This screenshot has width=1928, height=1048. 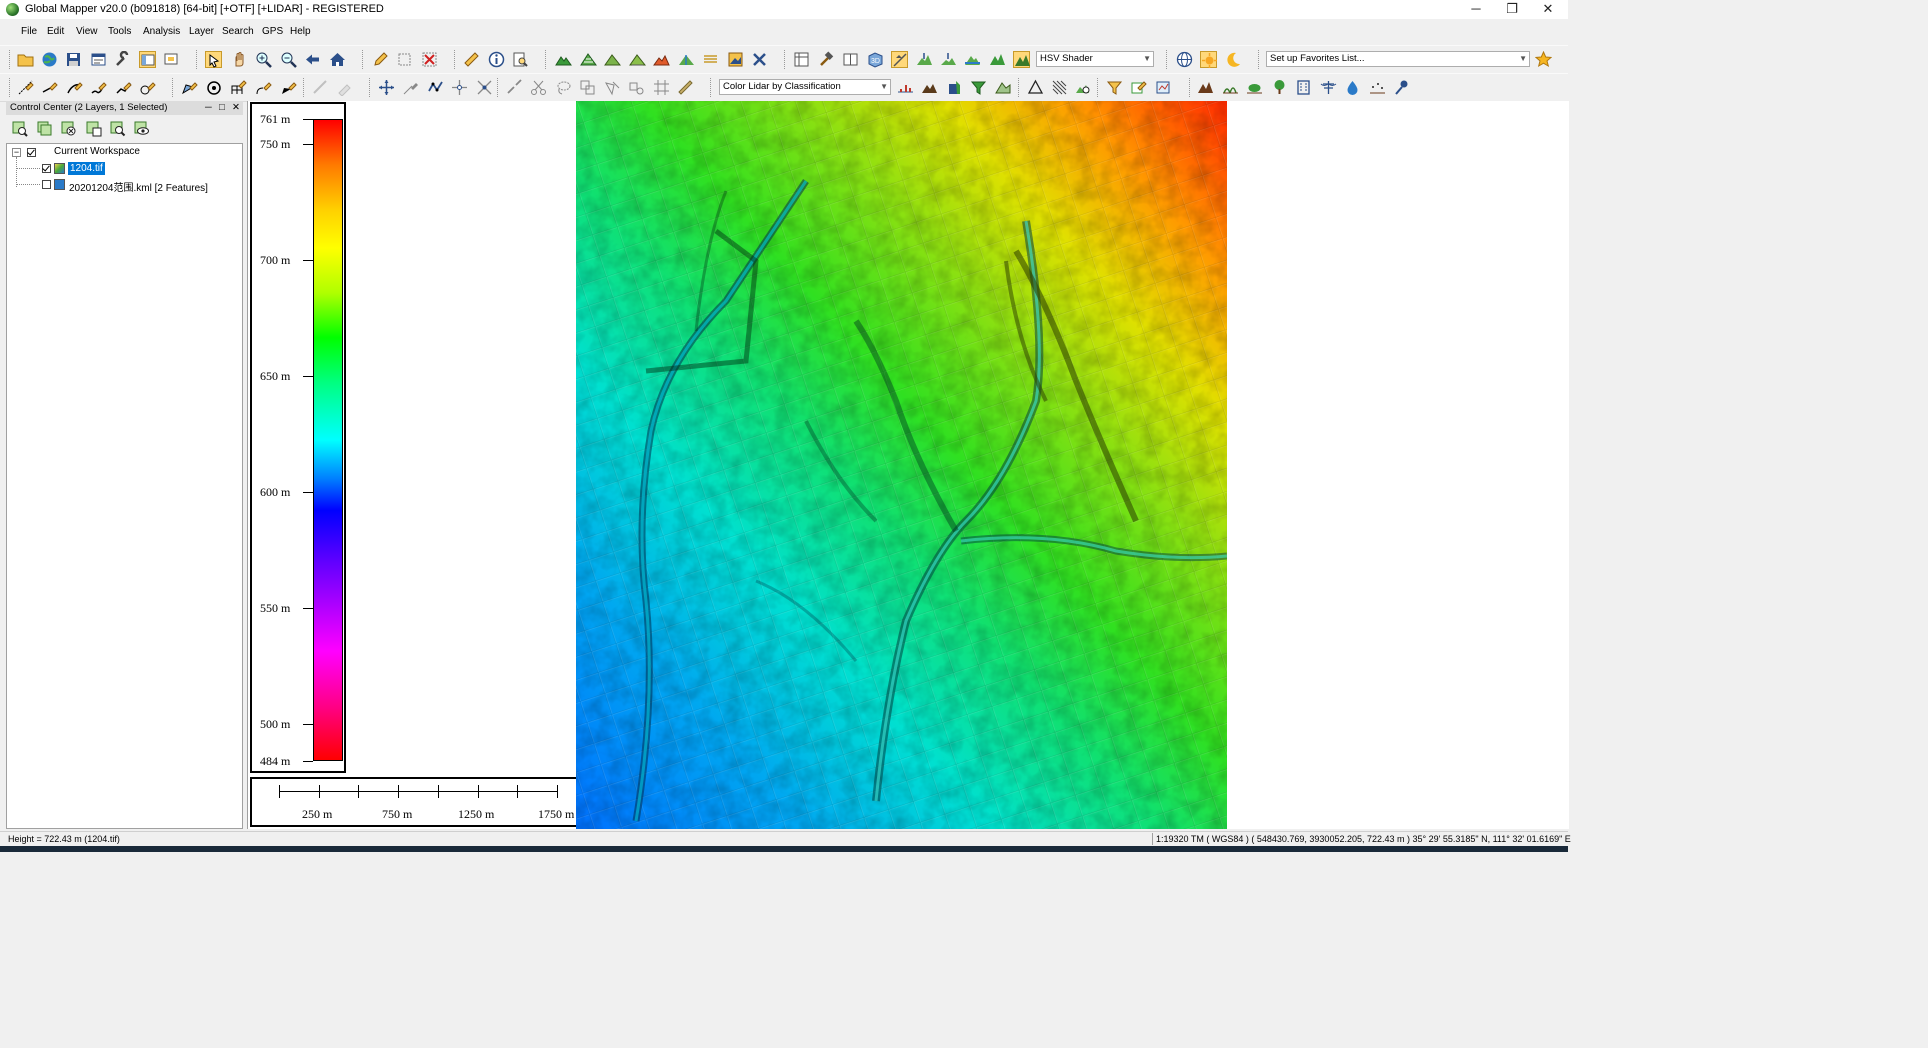 What do you see at coordinates (563, 87) in the screenshot?
I see `lasso-icon` at bounding box center [563, 87].